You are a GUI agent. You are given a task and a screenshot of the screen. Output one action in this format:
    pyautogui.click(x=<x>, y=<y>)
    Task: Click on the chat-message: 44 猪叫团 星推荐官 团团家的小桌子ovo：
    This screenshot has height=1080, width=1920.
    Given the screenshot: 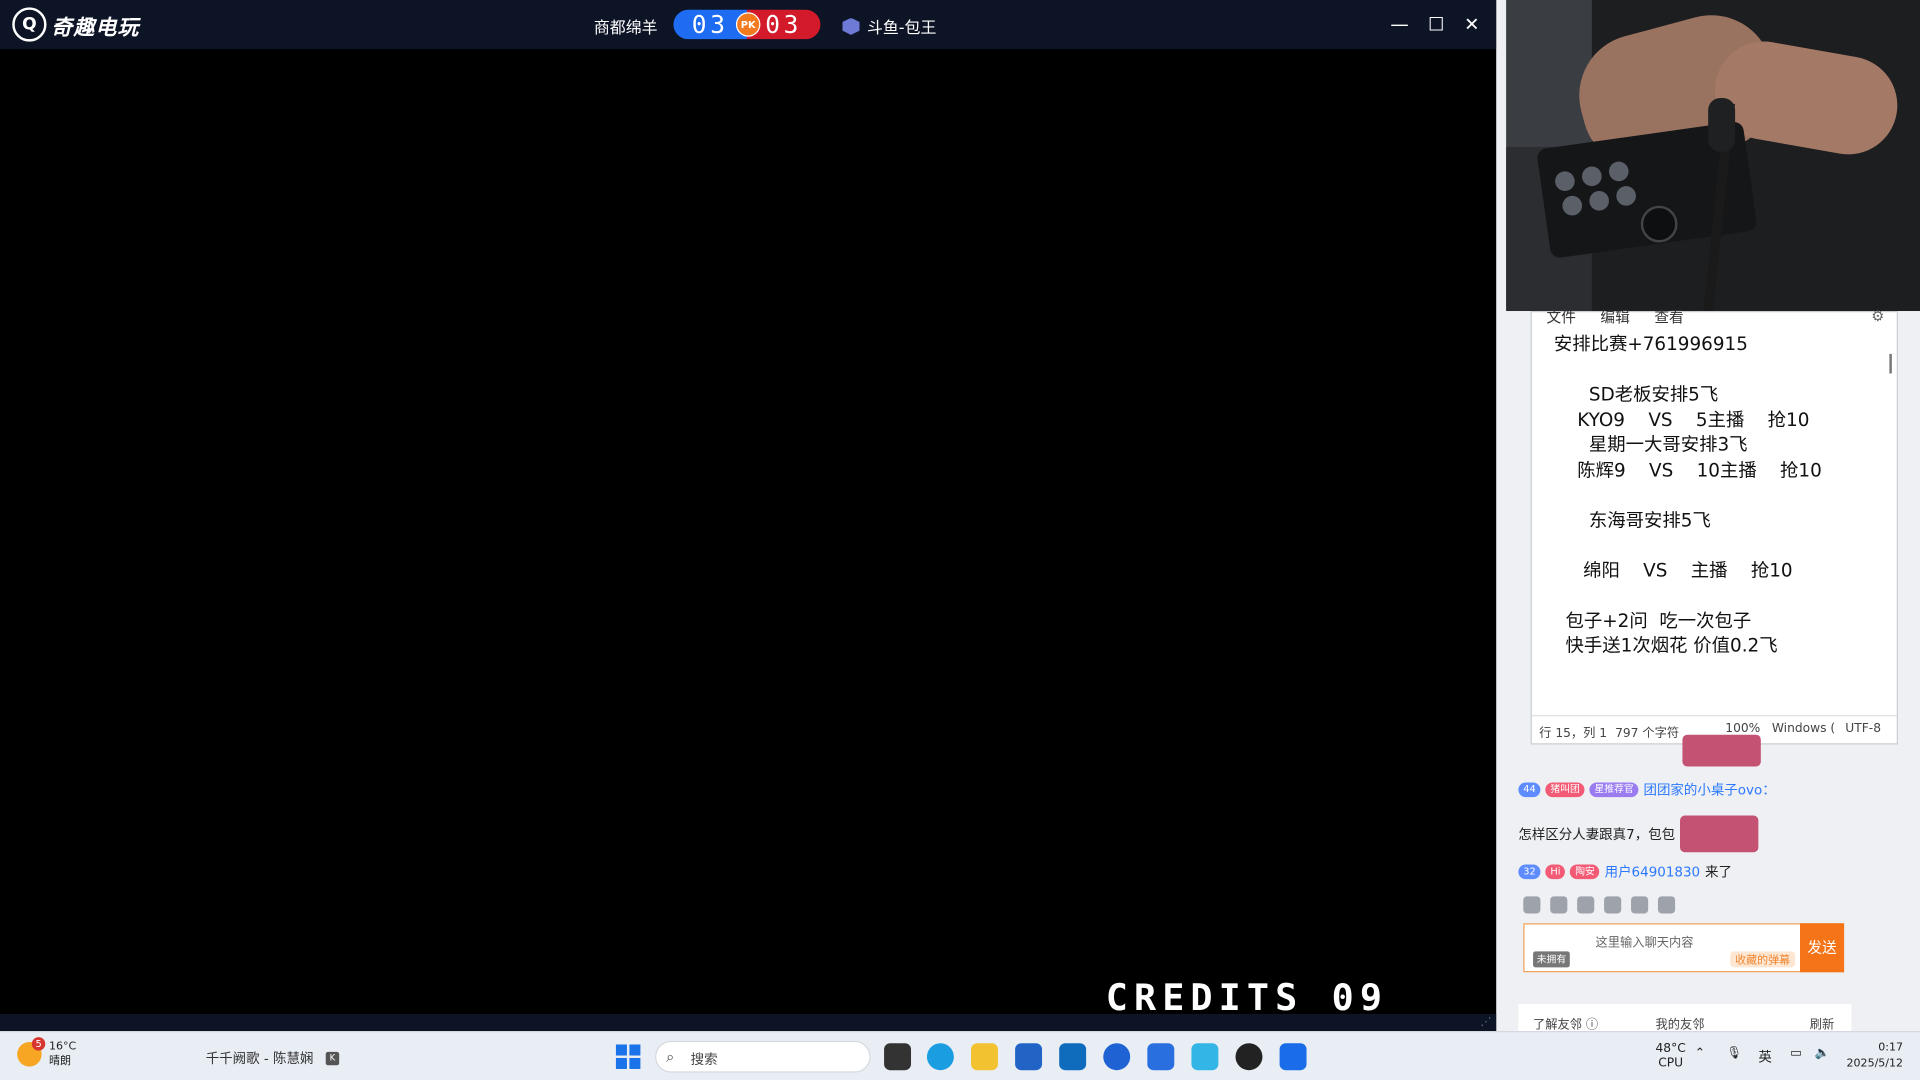 What is the action you would take?
    pyautogui.click(x=1647, y=790)
    